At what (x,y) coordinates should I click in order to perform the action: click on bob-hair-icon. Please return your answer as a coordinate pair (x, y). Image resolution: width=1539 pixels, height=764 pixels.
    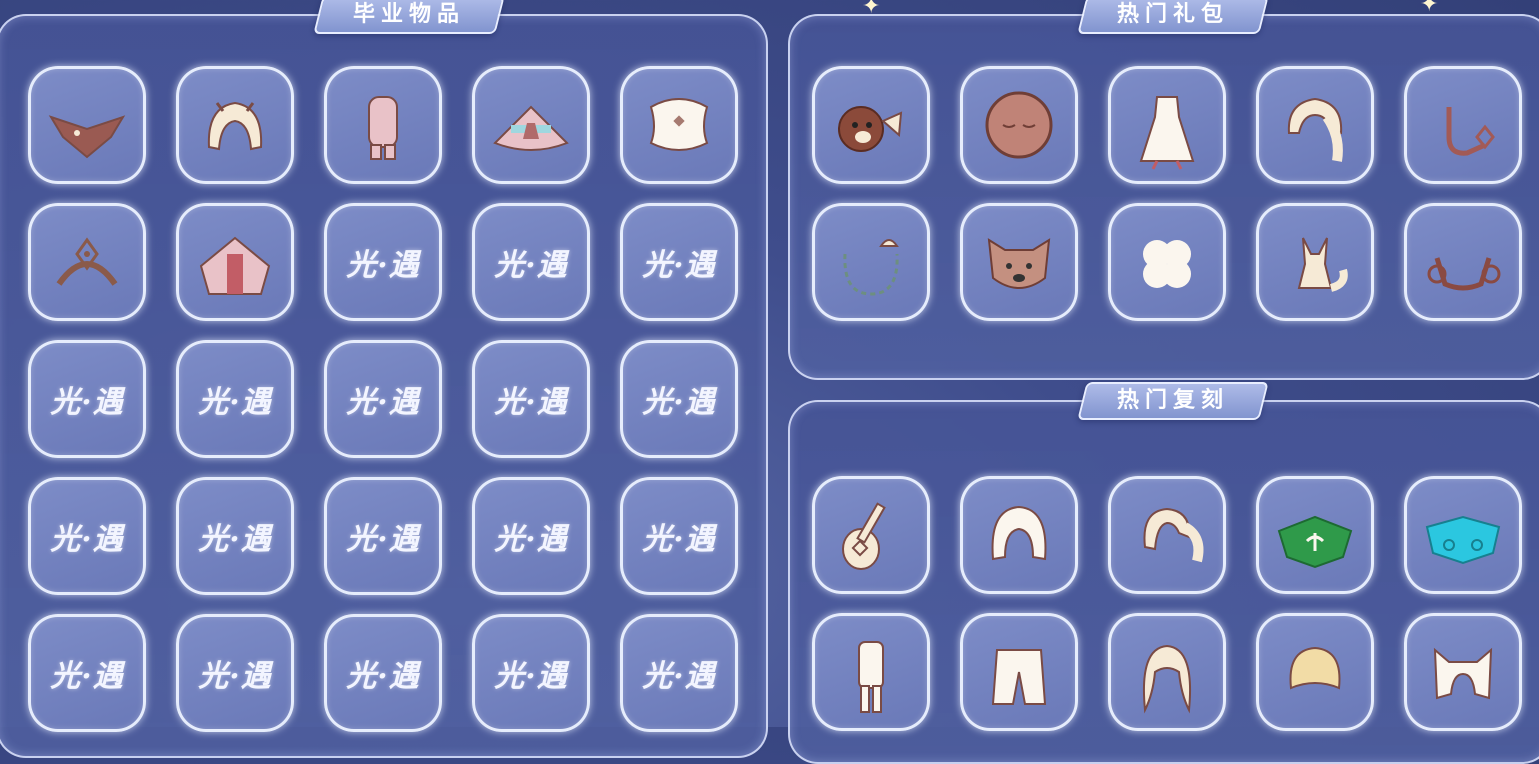
    Looking at the image, I should click on (1019, 533).